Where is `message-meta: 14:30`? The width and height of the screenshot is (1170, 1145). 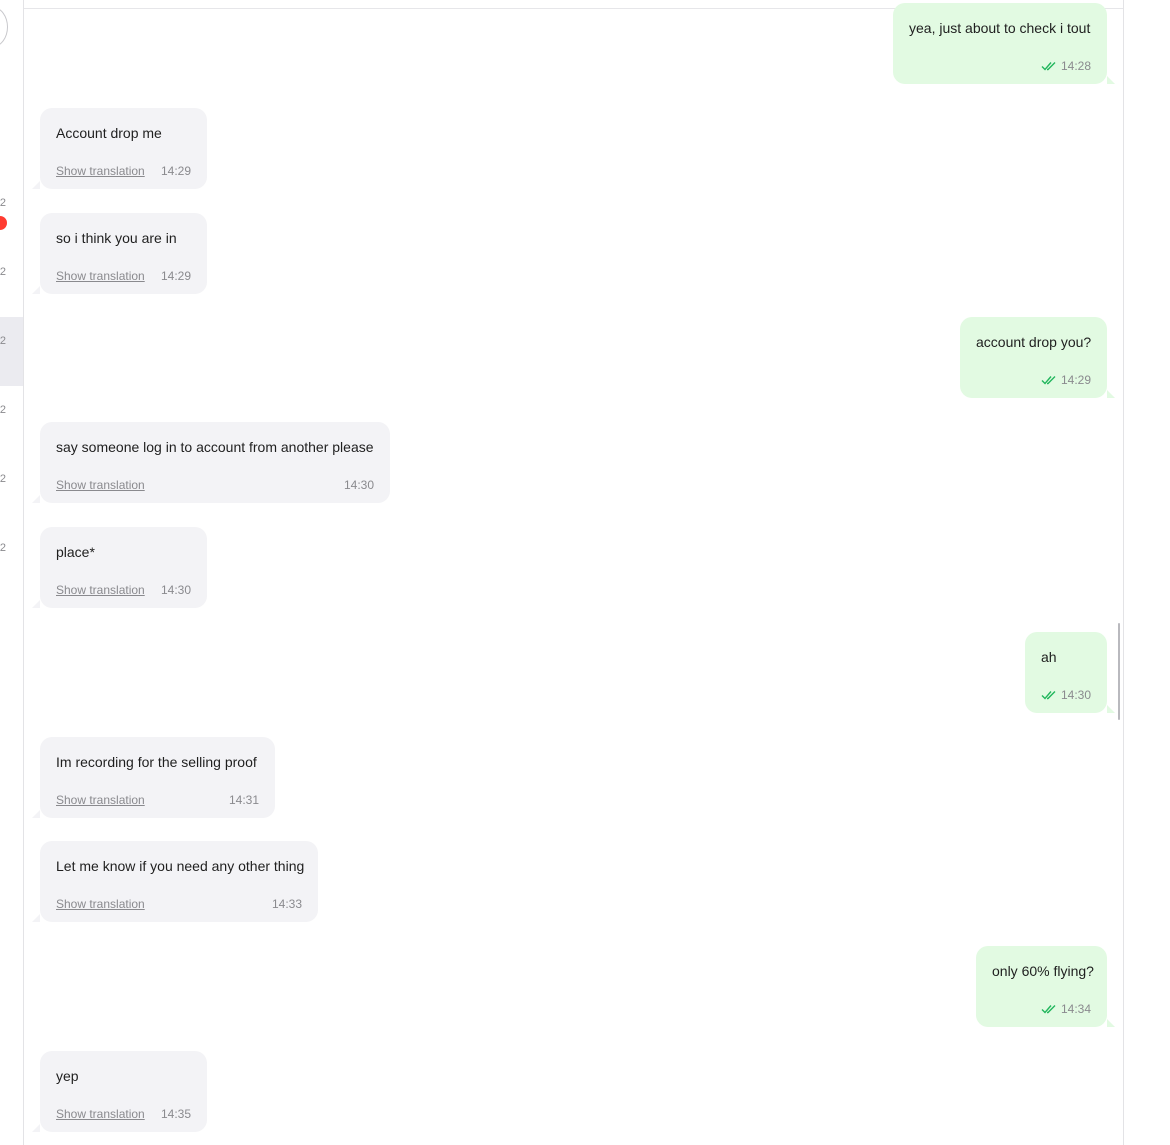 message-meta: 14:30 is located at coordinates (1066, 695).